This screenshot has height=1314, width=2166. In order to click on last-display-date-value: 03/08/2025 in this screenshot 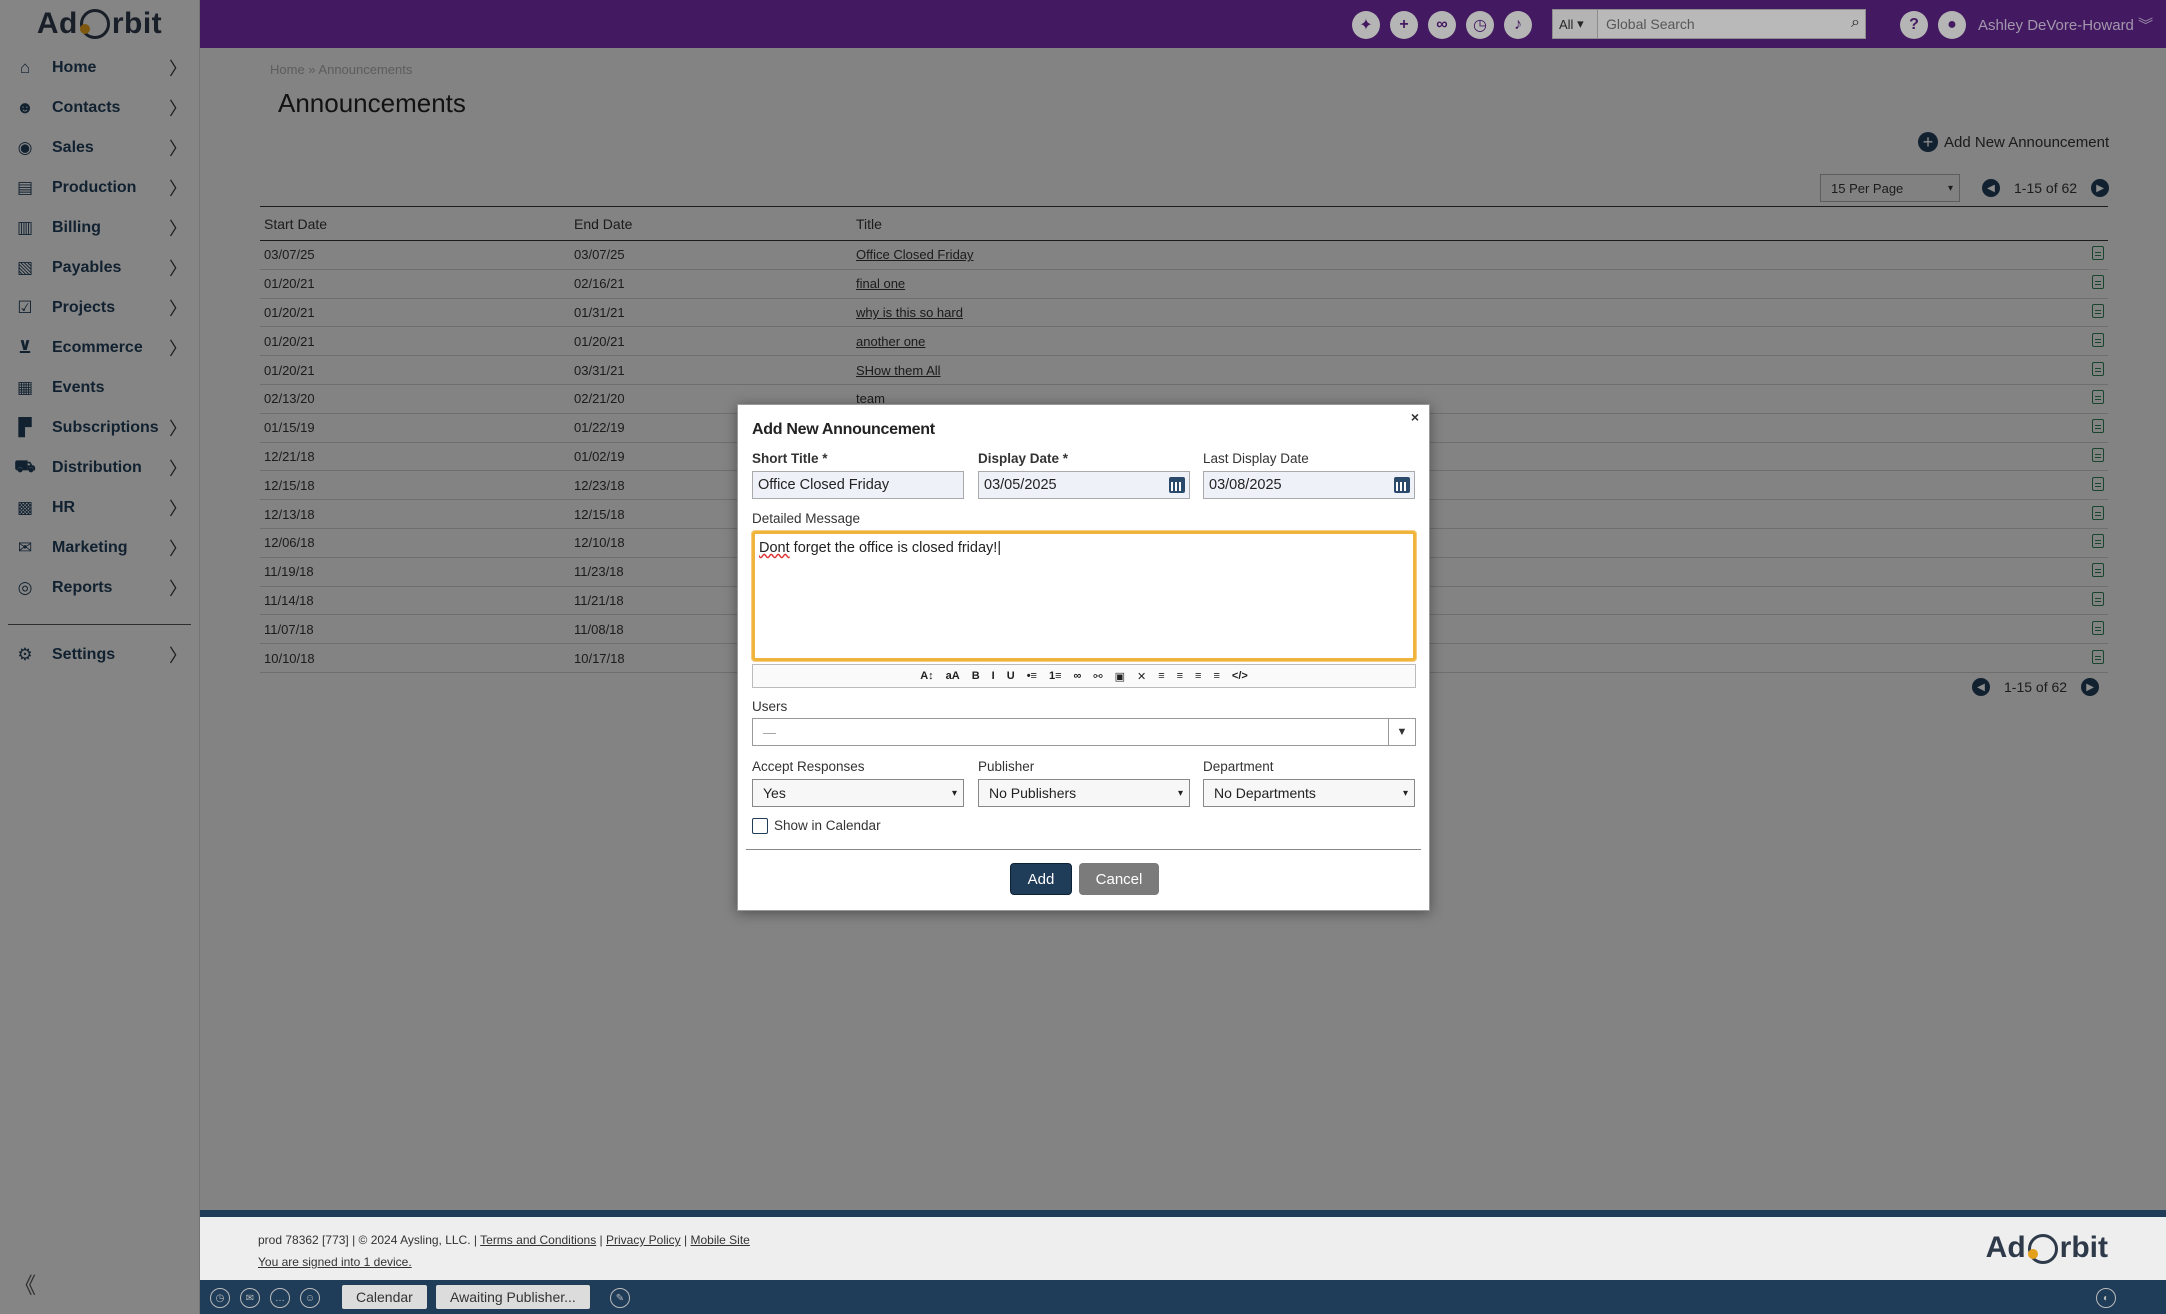, I will do `click(1245, 485)`.